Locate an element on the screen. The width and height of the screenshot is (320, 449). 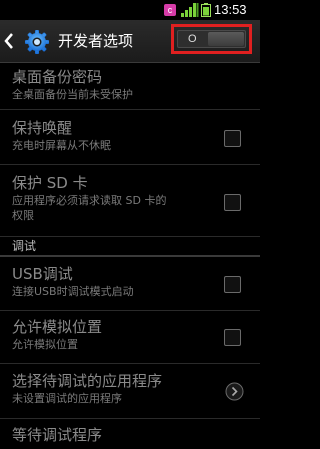
usb-debugging-checkbox is located at coordinates (232, 284).